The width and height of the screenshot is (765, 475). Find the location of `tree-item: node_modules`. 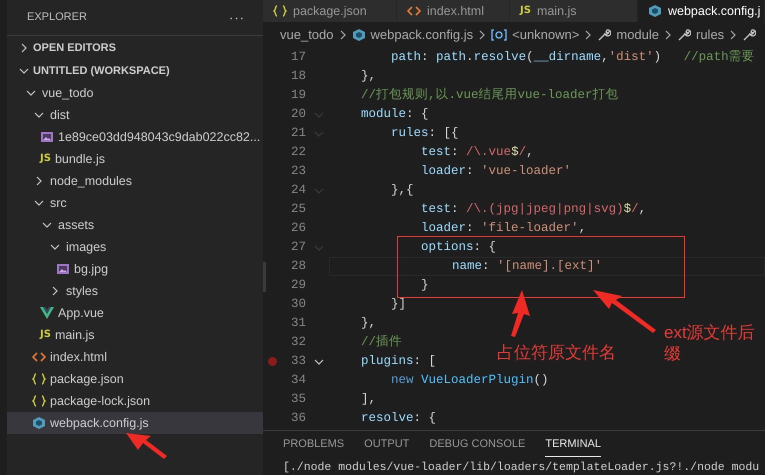

tree-item: node_modules is located at coordinates (135, 181).